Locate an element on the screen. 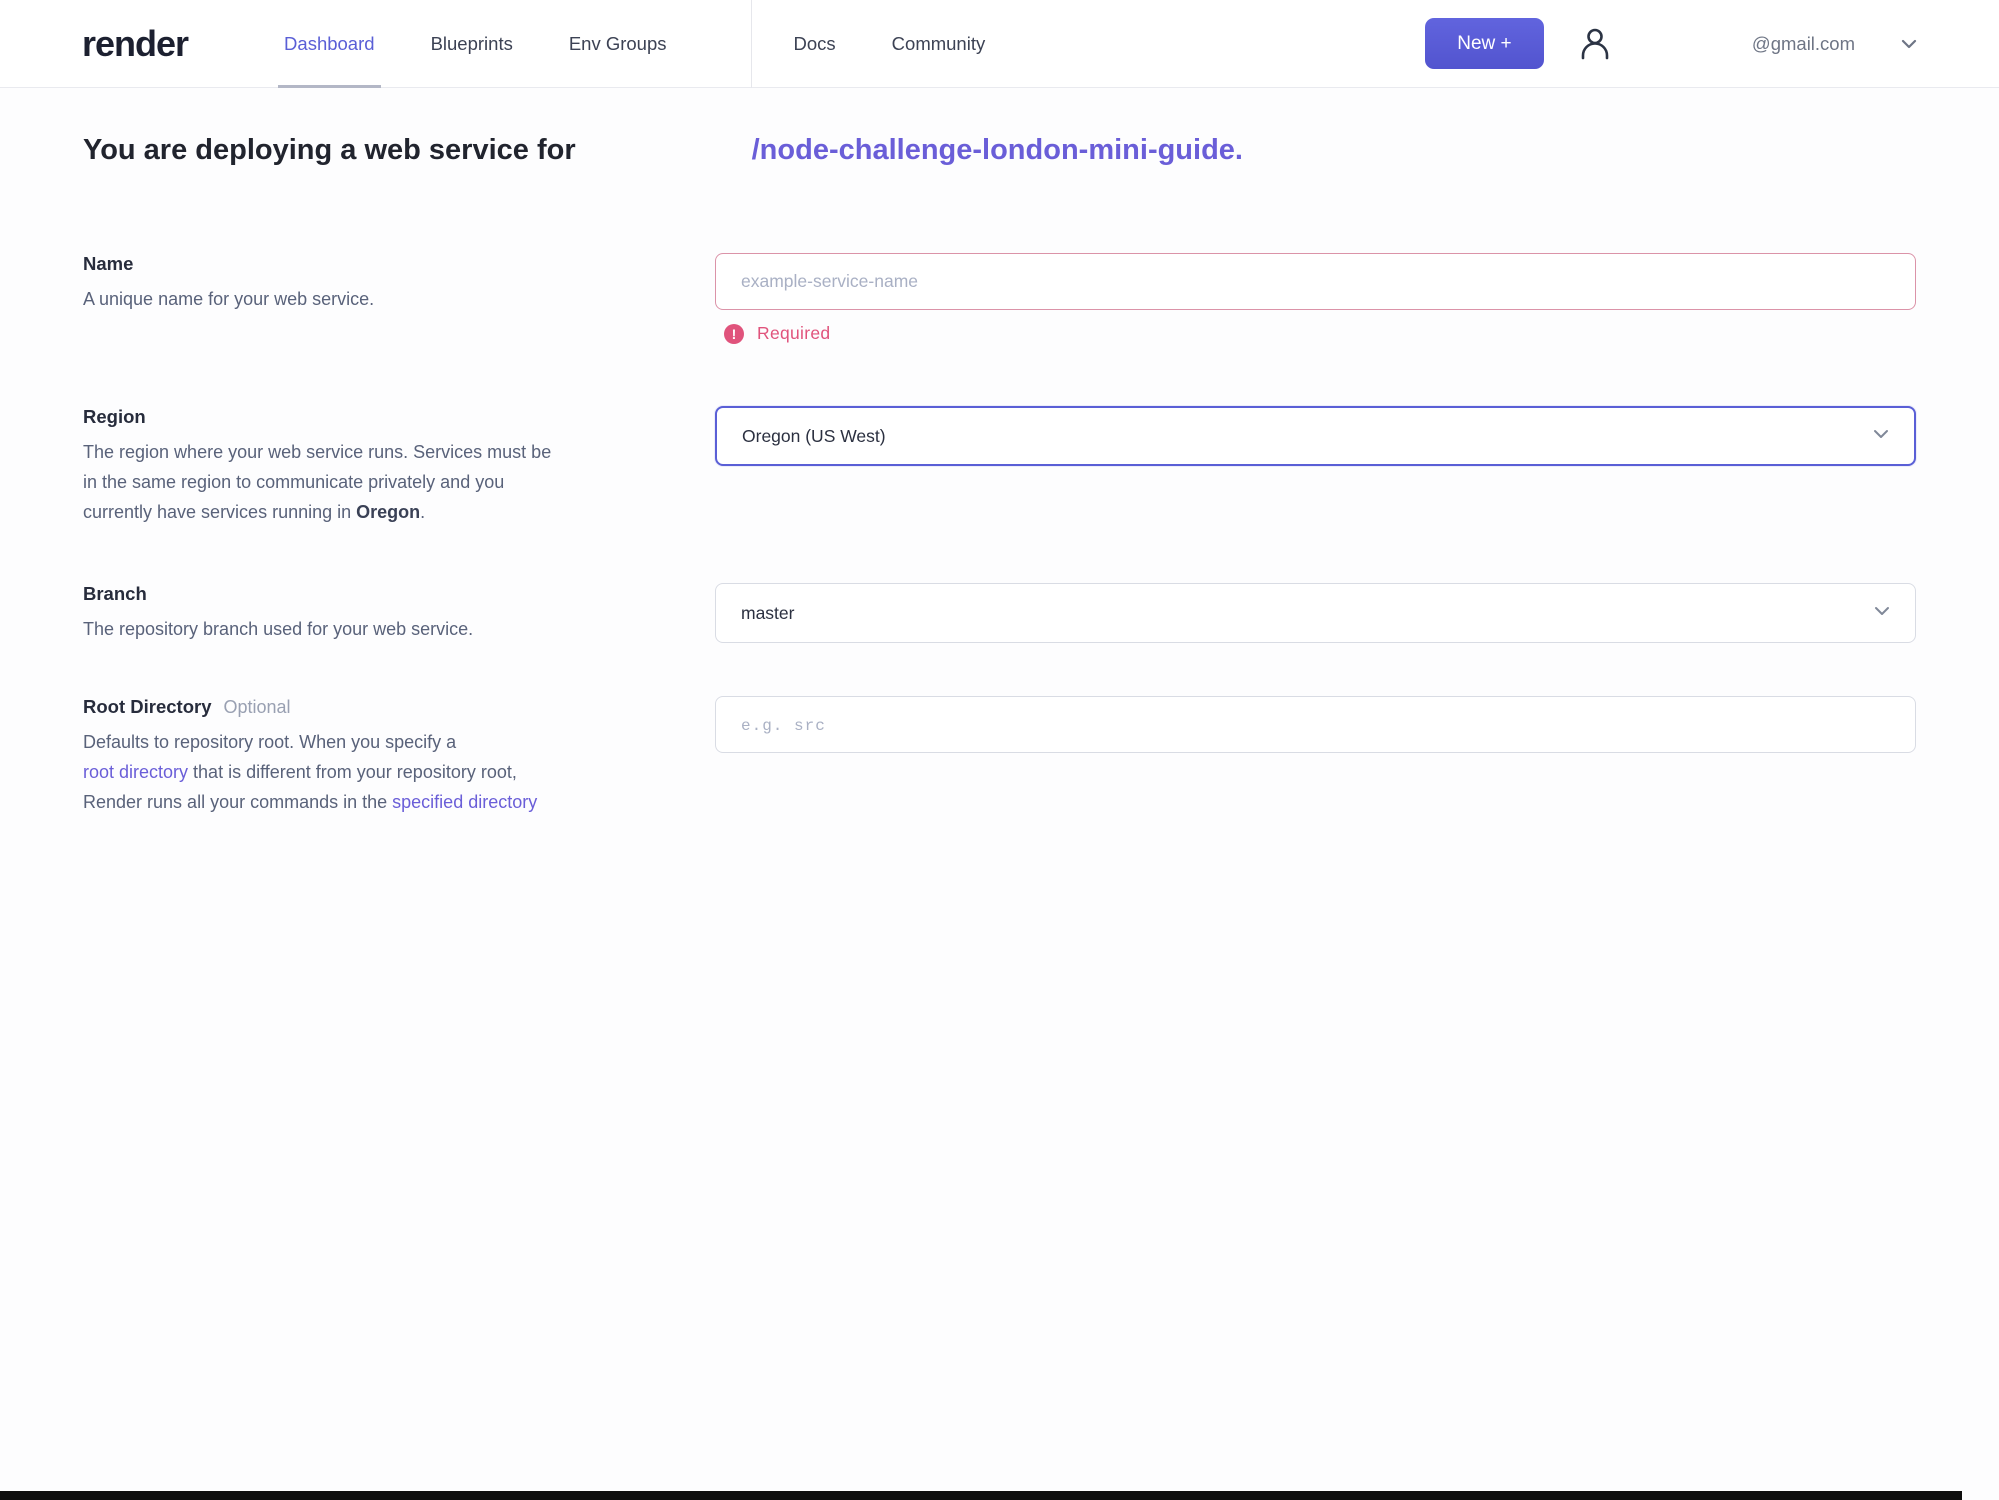 The image size is (1999, 1500). optional-tag: Optional is located at coordinates (257, 707).